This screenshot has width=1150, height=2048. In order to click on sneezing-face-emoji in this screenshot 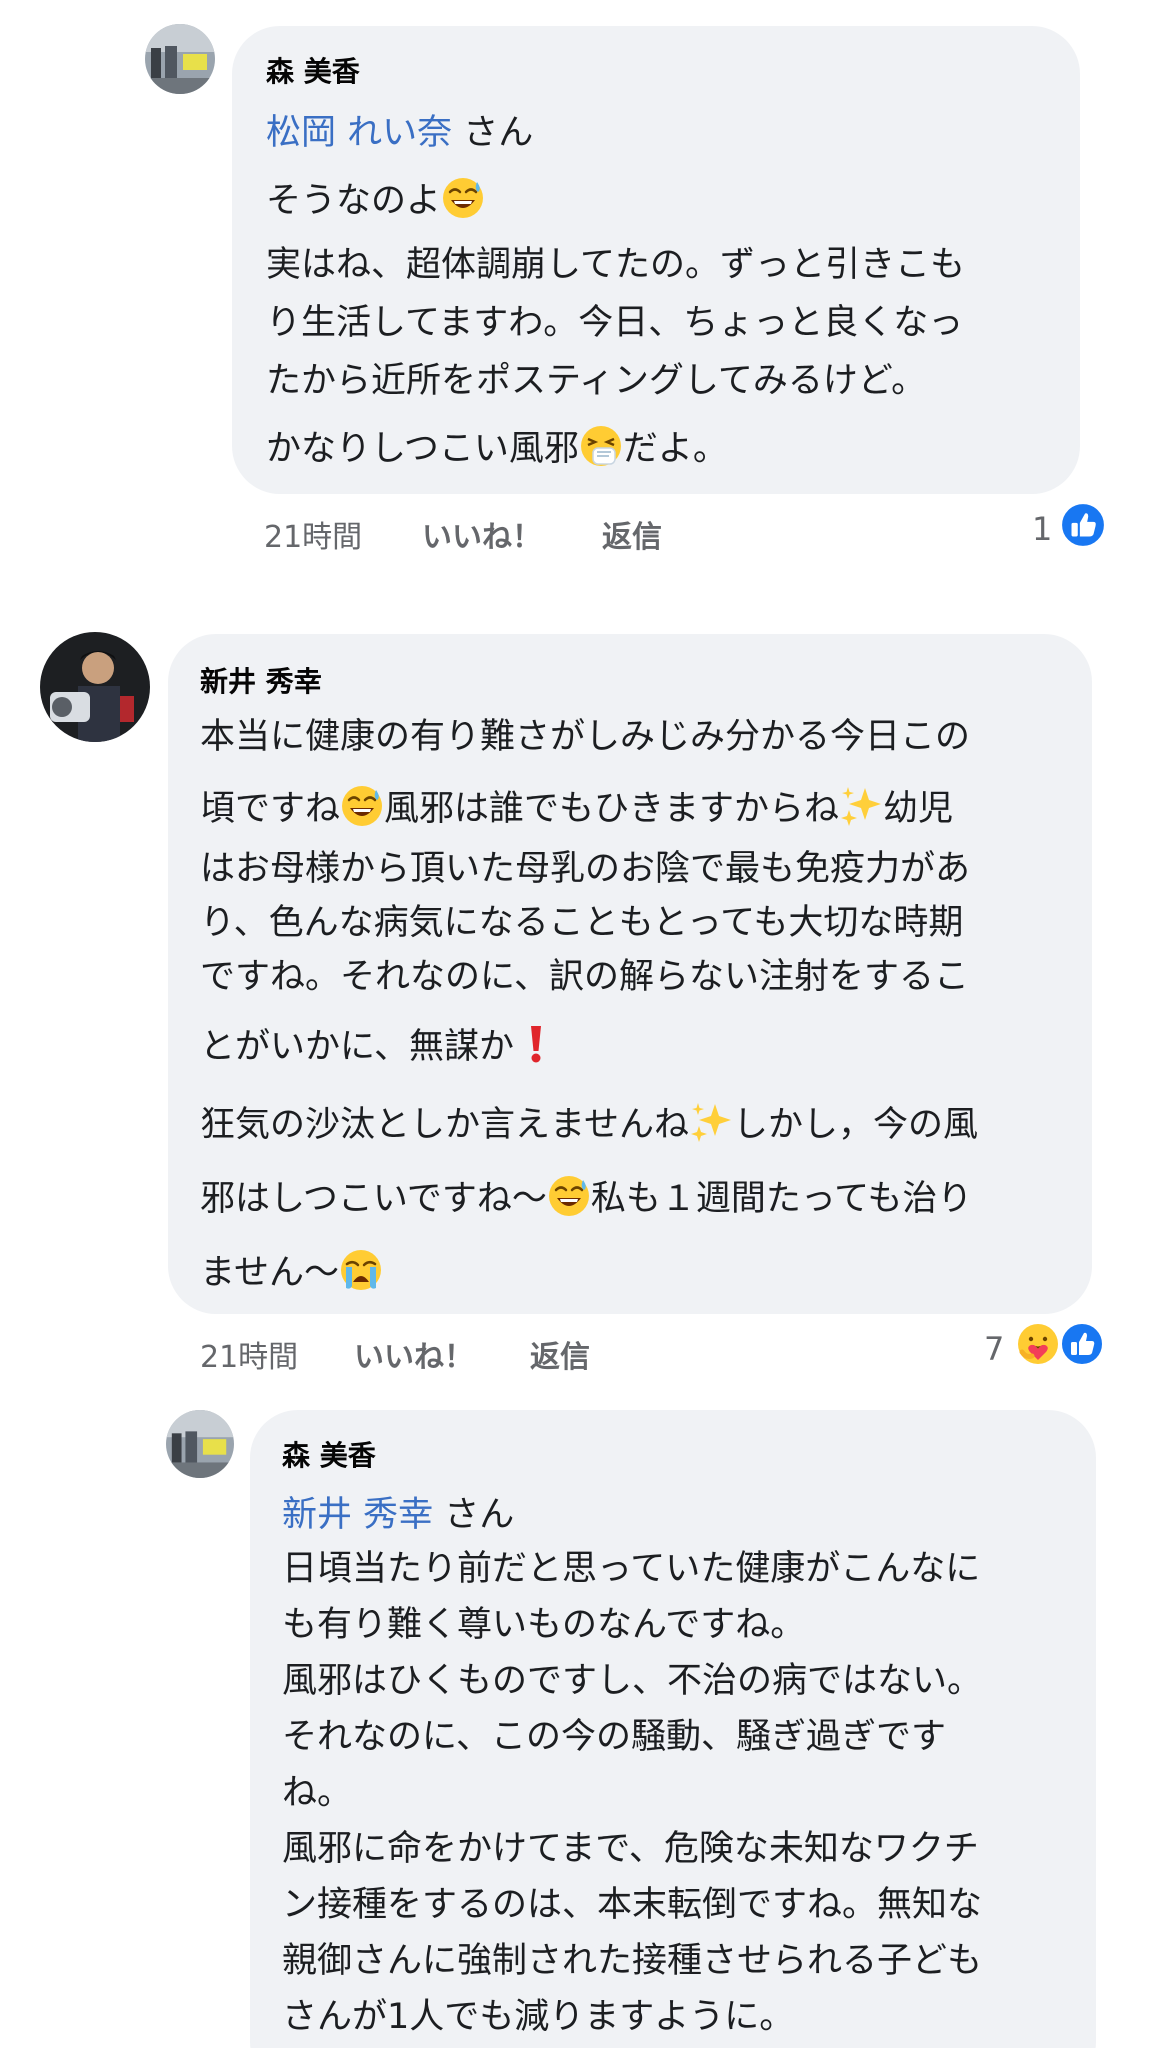, I will do `click(601, 446)`.